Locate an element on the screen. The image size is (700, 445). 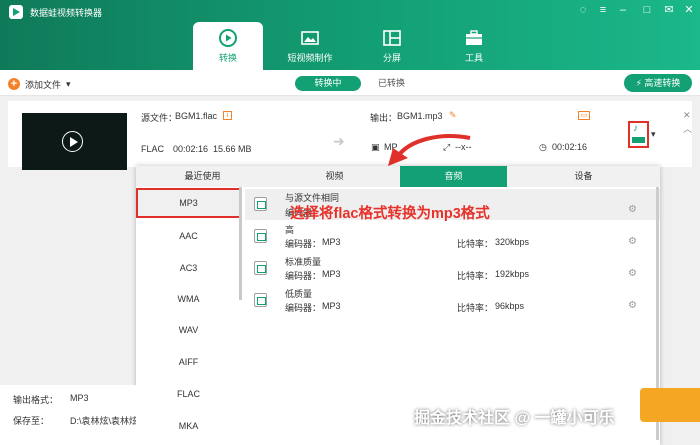
source-format: FLAC is located at coordinates (153, 149).